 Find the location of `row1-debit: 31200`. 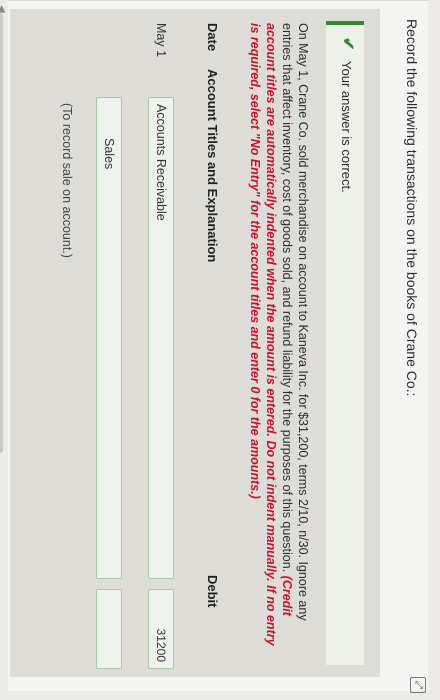

row1-debit: 31200 is located at coordinates (161, 645).